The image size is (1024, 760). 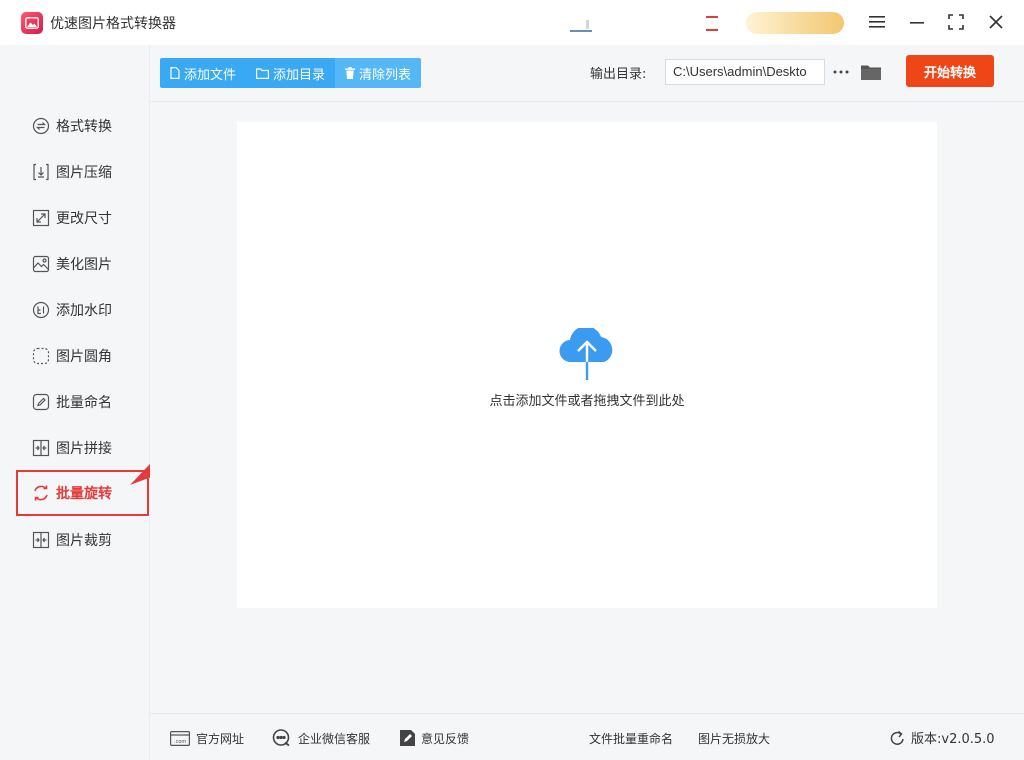 I want to click on output-path-field: C:\Users\admin\Deskto, so click(x=745, y=72).